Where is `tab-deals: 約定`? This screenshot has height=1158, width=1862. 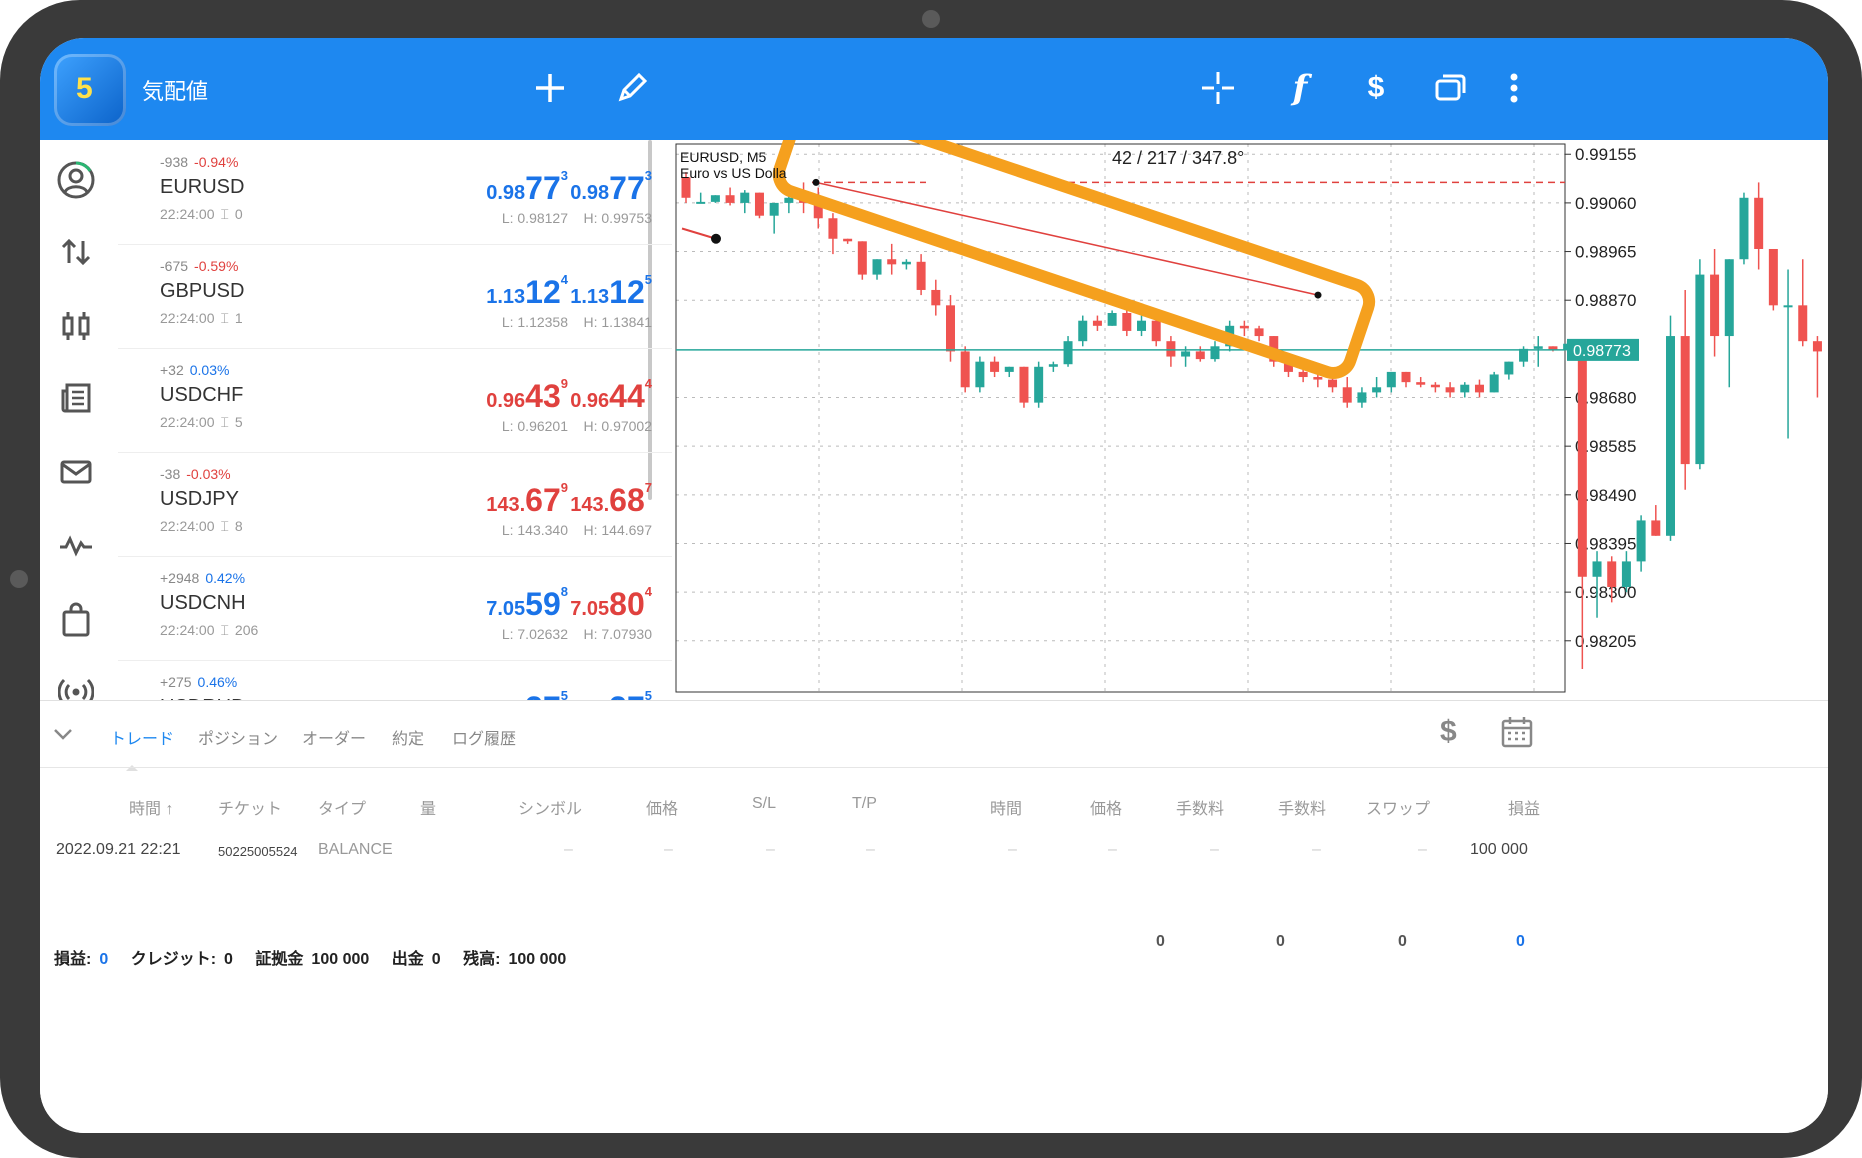 tab-deals: 約定 is located at coordinates (408, 737).